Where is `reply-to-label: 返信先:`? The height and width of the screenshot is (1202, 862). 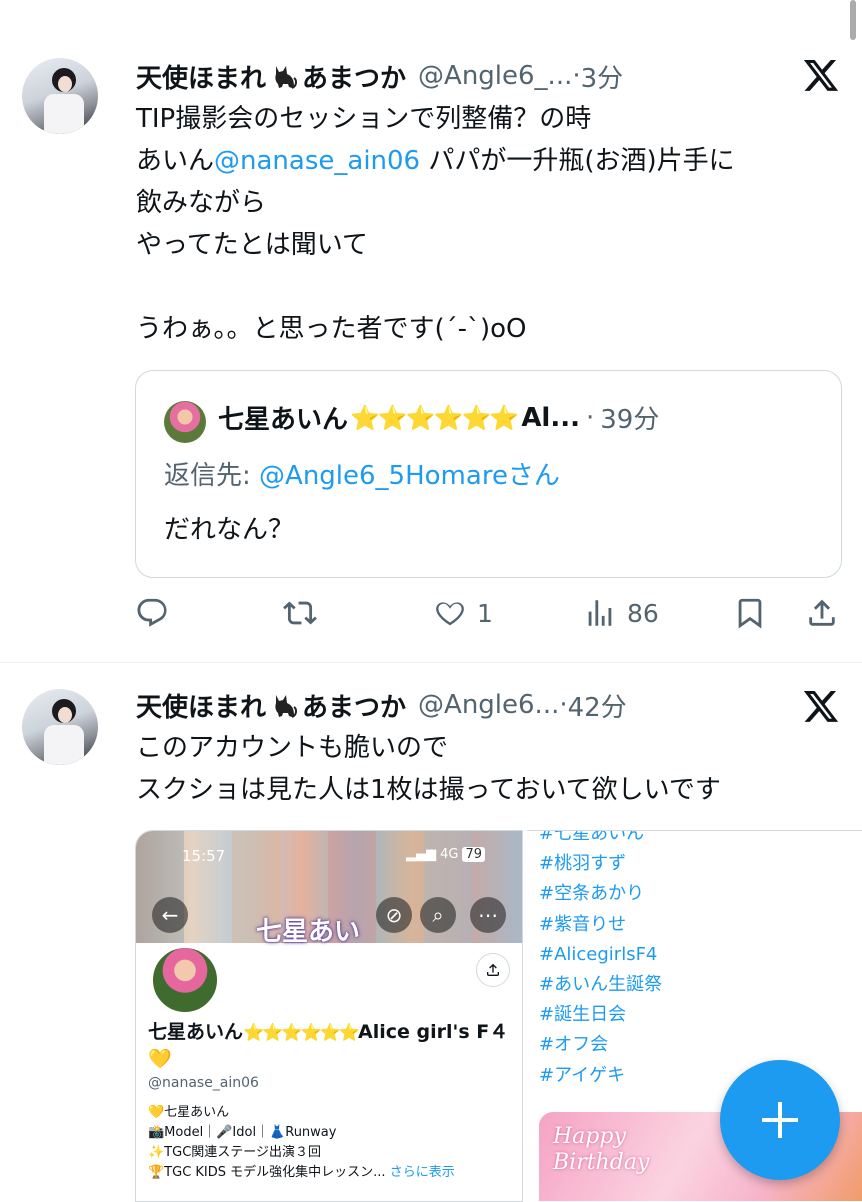
reply-to-label: 返信先: is located at coordinates (212, 476).